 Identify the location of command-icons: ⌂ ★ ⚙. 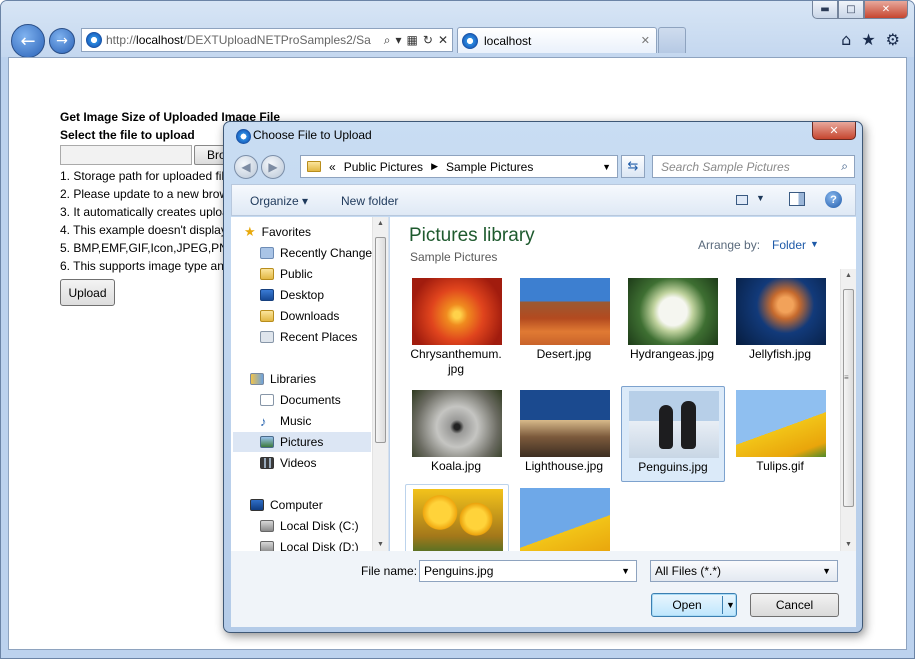
(870, 39).